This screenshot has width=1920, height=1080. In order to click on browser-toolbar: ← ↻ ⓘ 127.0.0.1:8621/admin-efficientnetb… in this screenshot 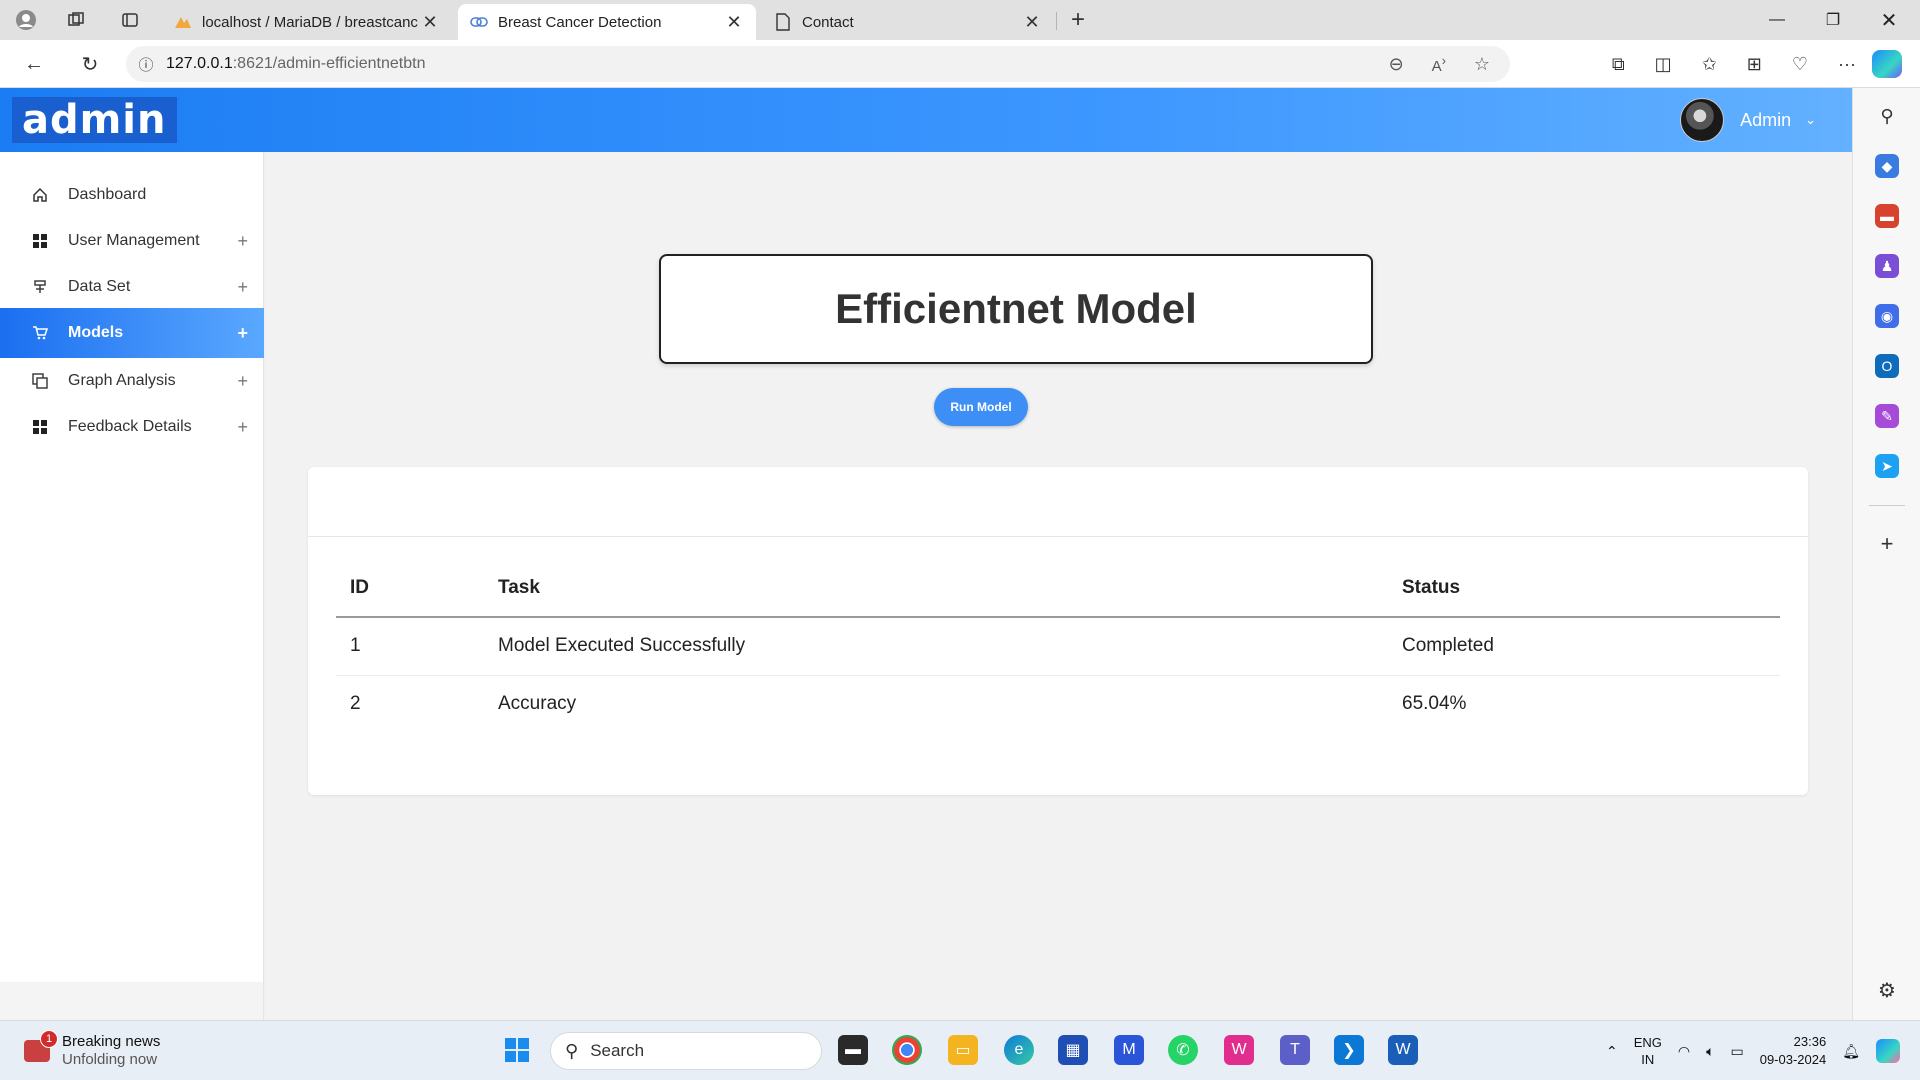, I will do `click(960, 64)`.